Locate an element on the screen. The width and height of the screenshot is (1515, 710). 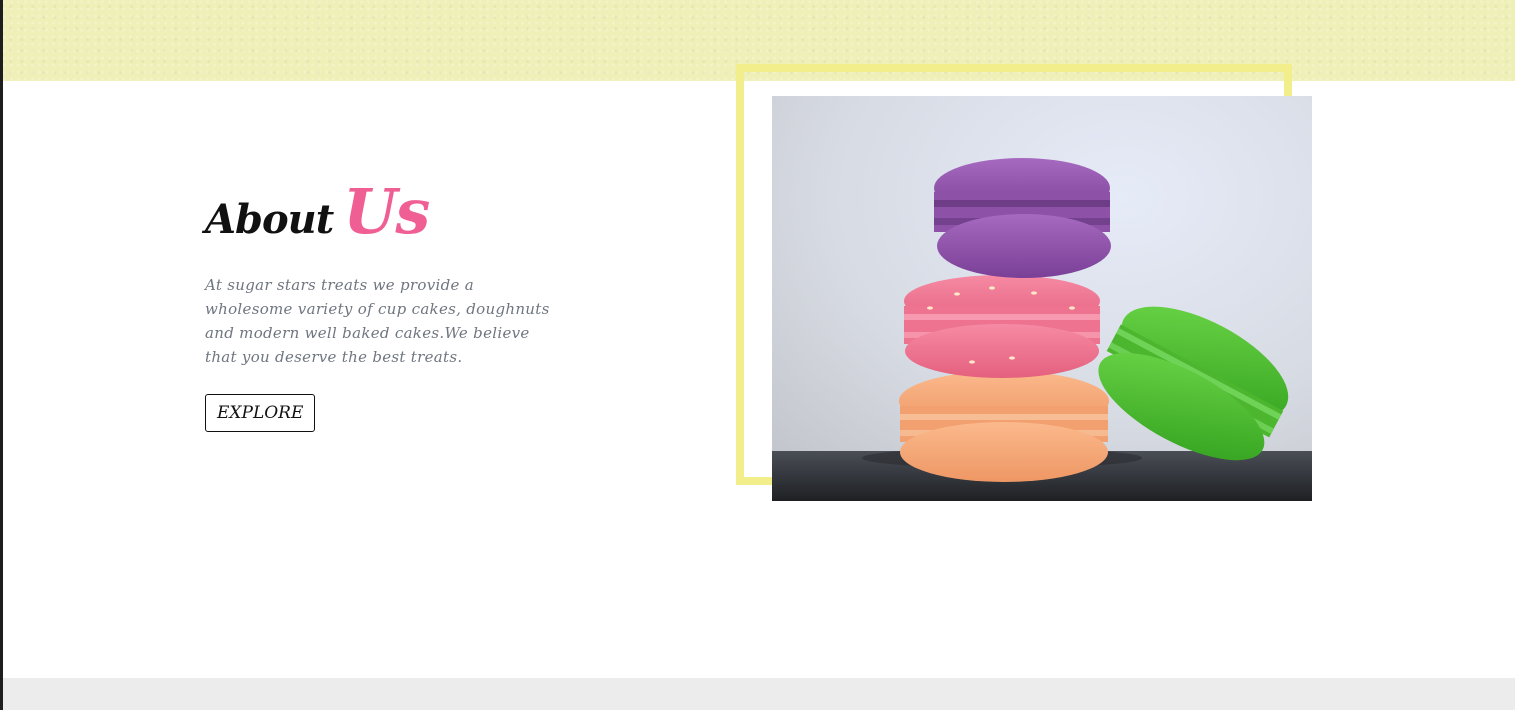
about-heading: About Us is located at coordinates (395, 212).